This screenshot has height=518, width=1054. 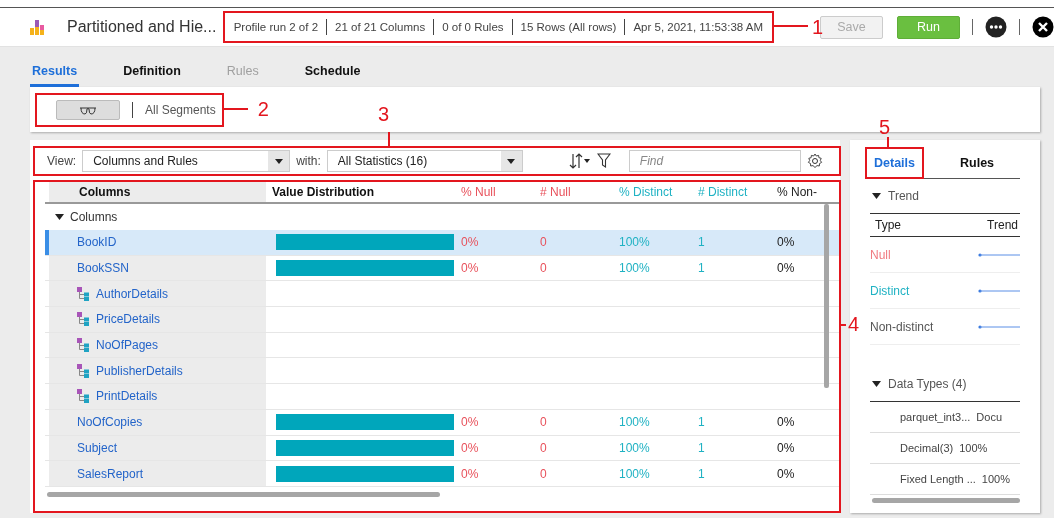 I want to click on tab: Details, so click(x=894, y=163).